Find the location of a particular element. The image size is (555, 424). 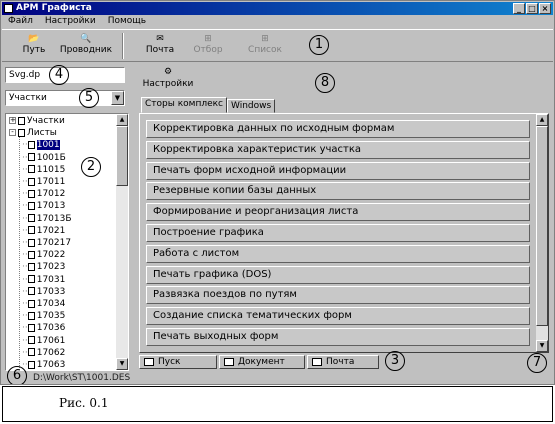

maximize-button: □ is located at coordinates (532, 8).